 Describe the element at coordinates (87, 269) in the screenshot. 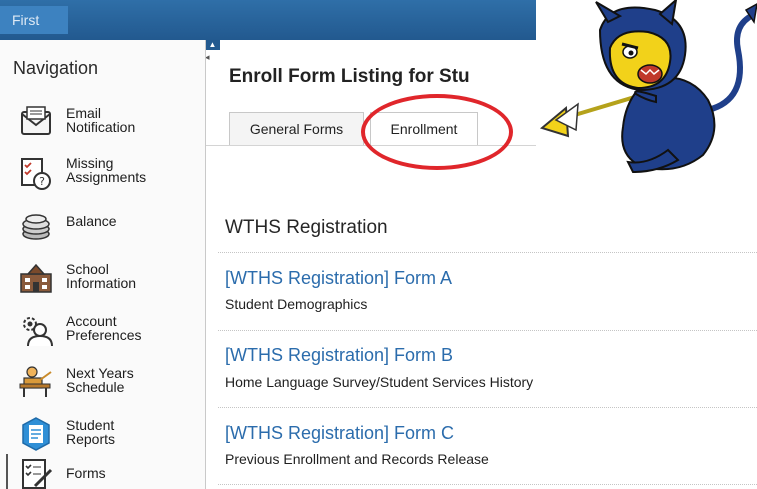

I see `sidebar-item-label: School` at that location.